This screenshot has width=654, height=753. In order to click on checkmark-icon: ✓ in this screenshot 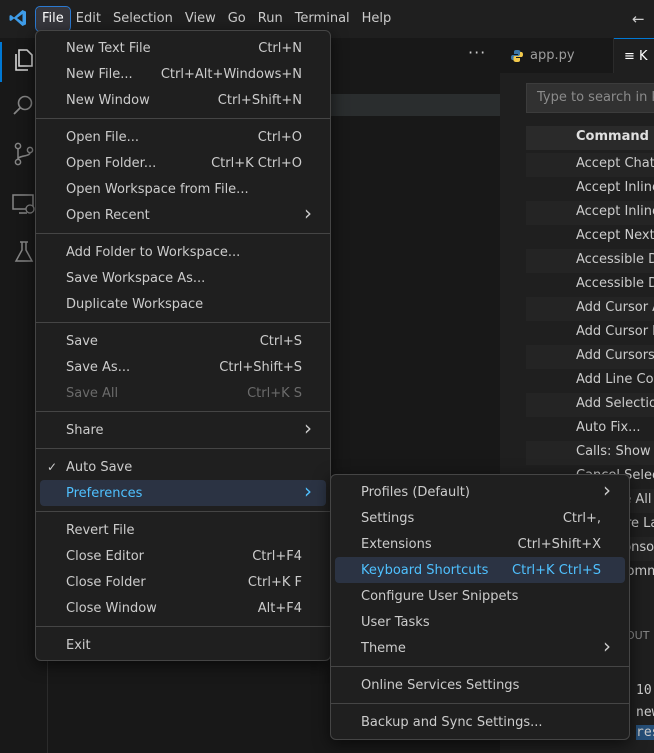, I will do `click(52, 467)`.